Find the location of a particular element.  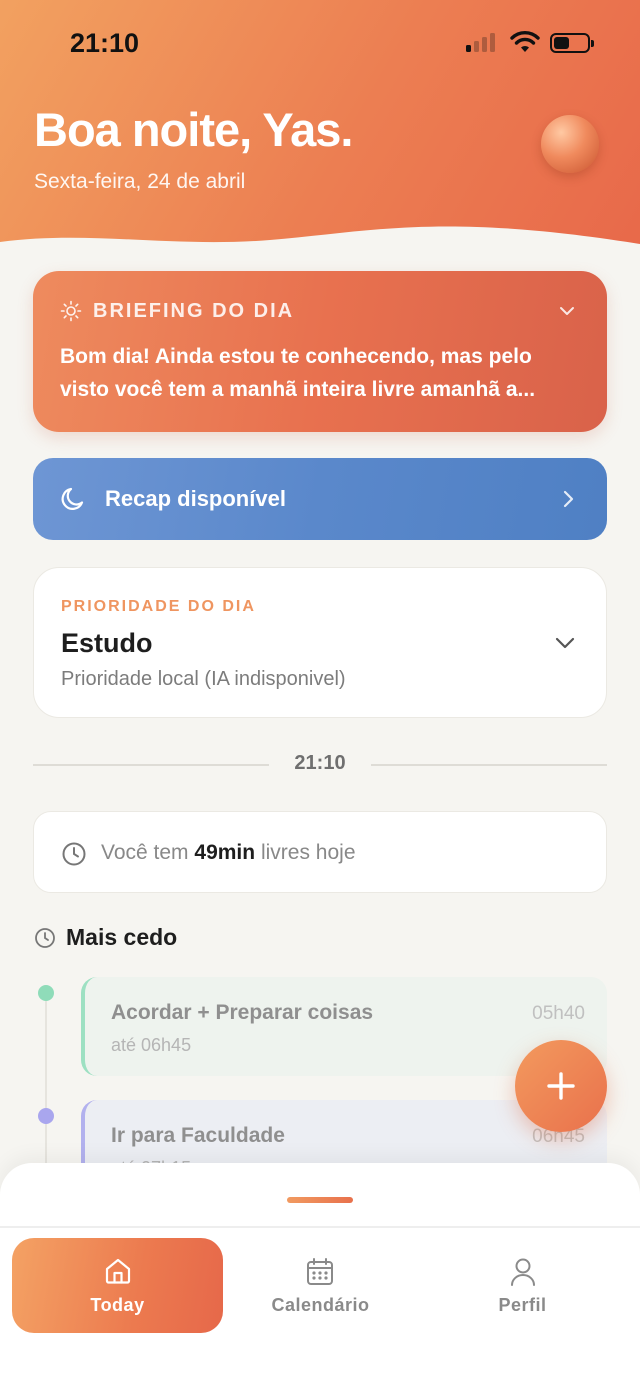

event-until: até 06h45 is located at coordinates (151, 1045).